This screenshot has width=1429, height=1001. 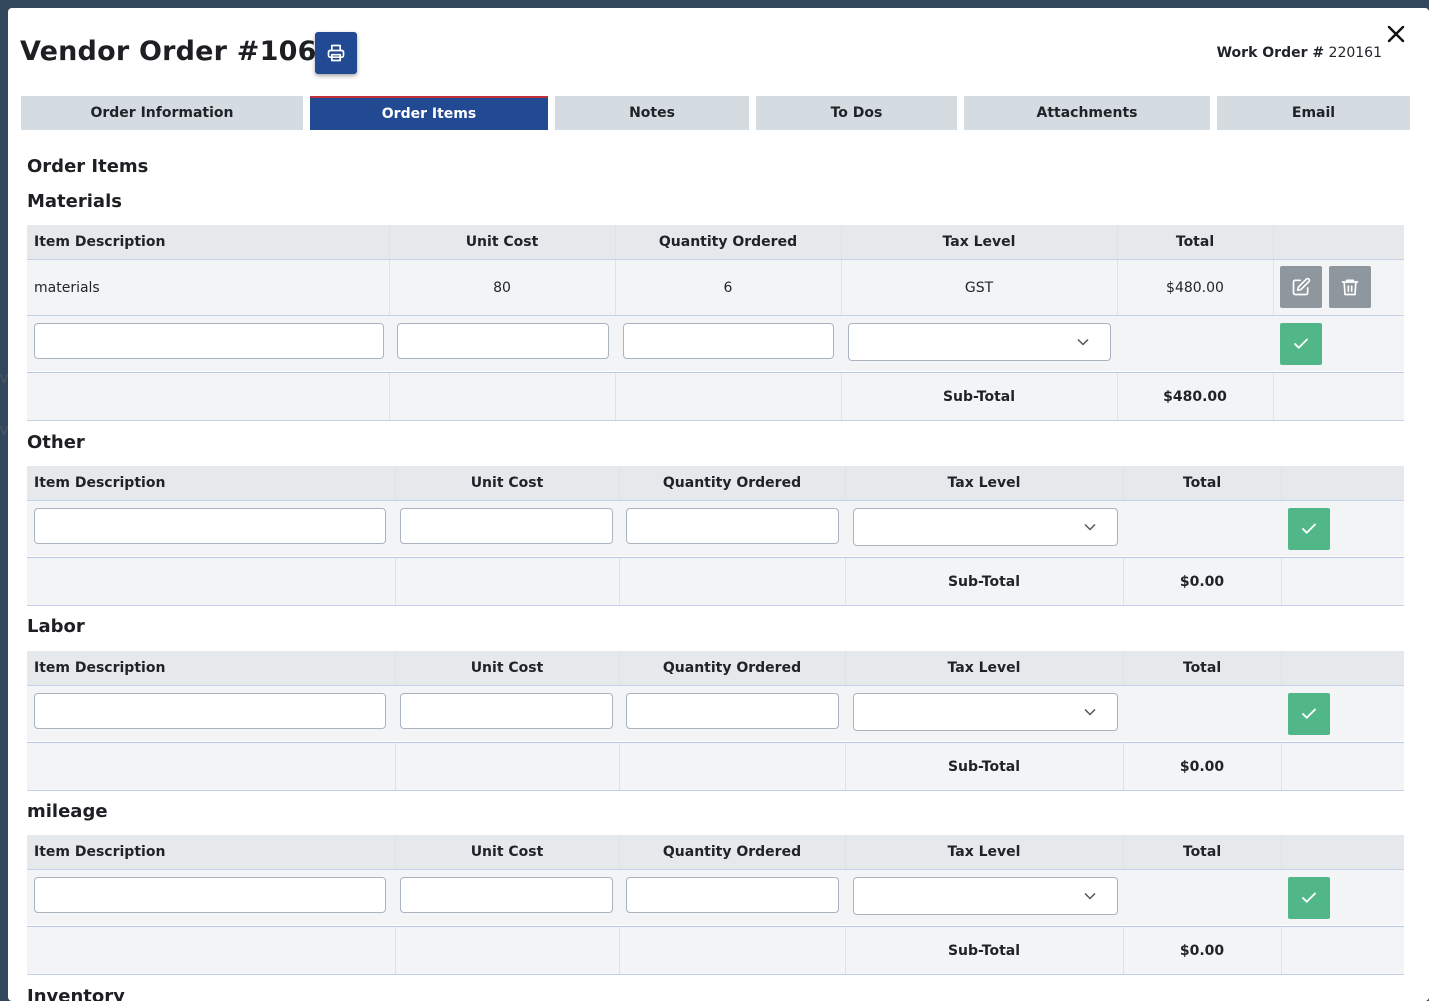 I want to click on mileage-new-item-row, so click(x=715, y=897).